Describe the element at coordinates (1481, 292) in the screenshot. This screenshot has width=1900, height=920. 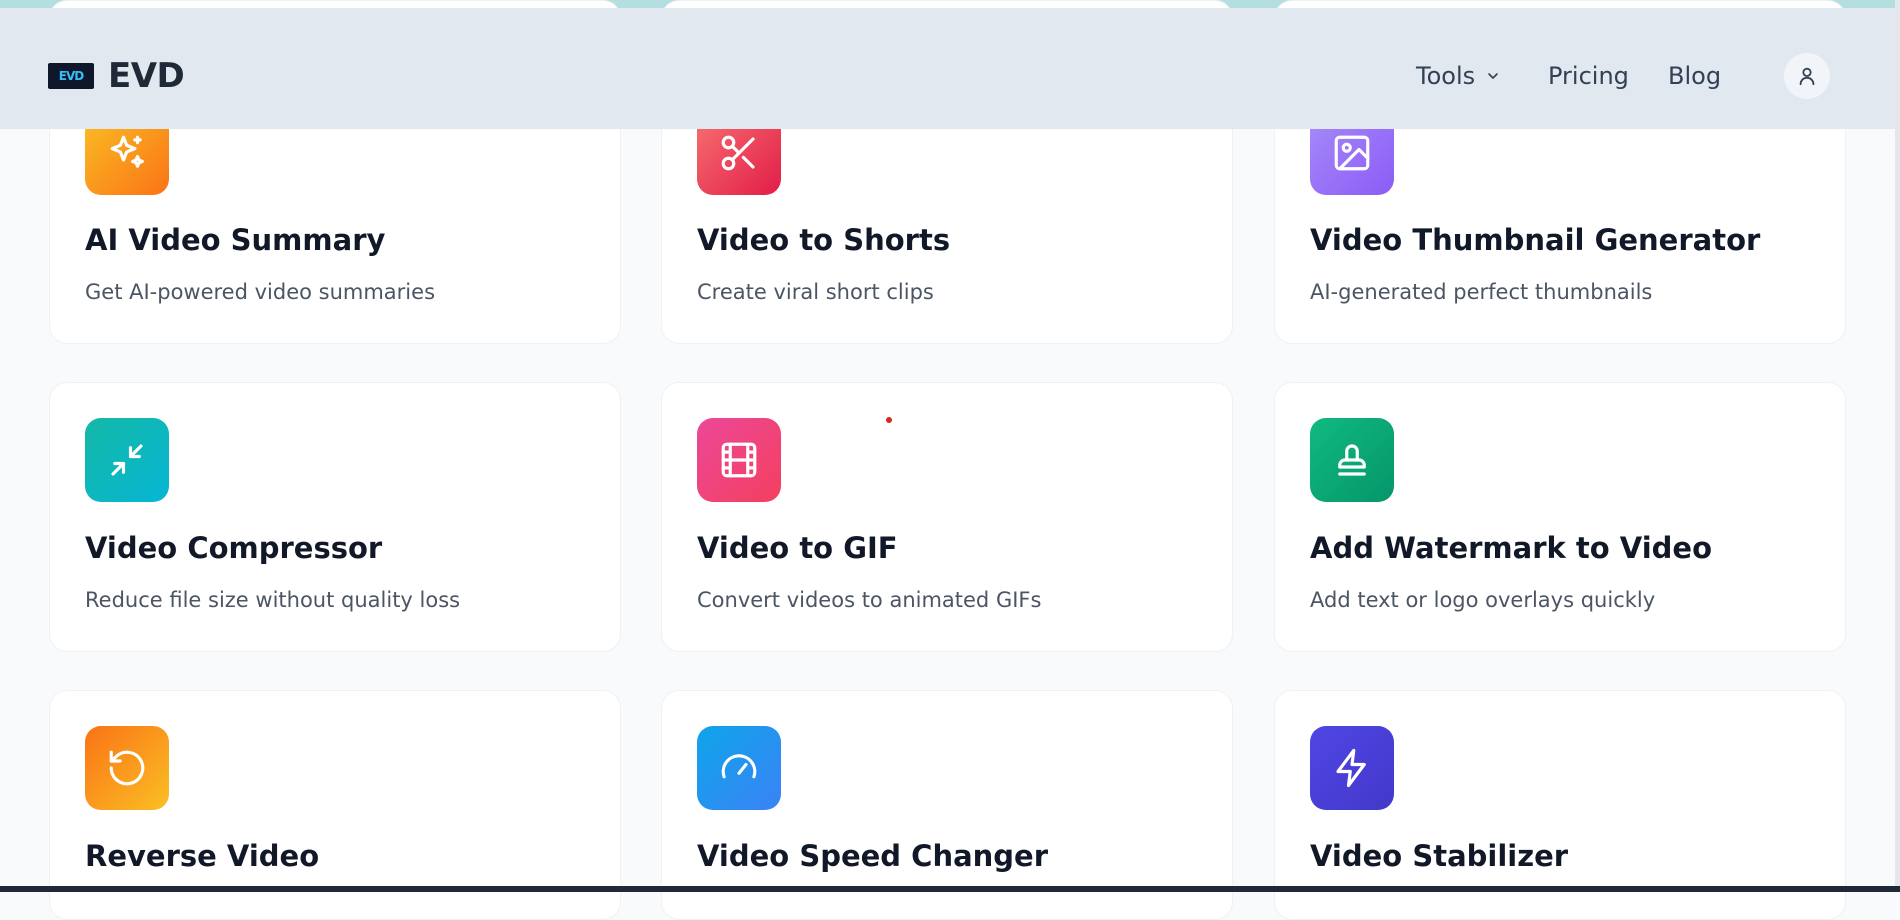
I see `card-description: AI-generated perfect thumbnails` at that location.